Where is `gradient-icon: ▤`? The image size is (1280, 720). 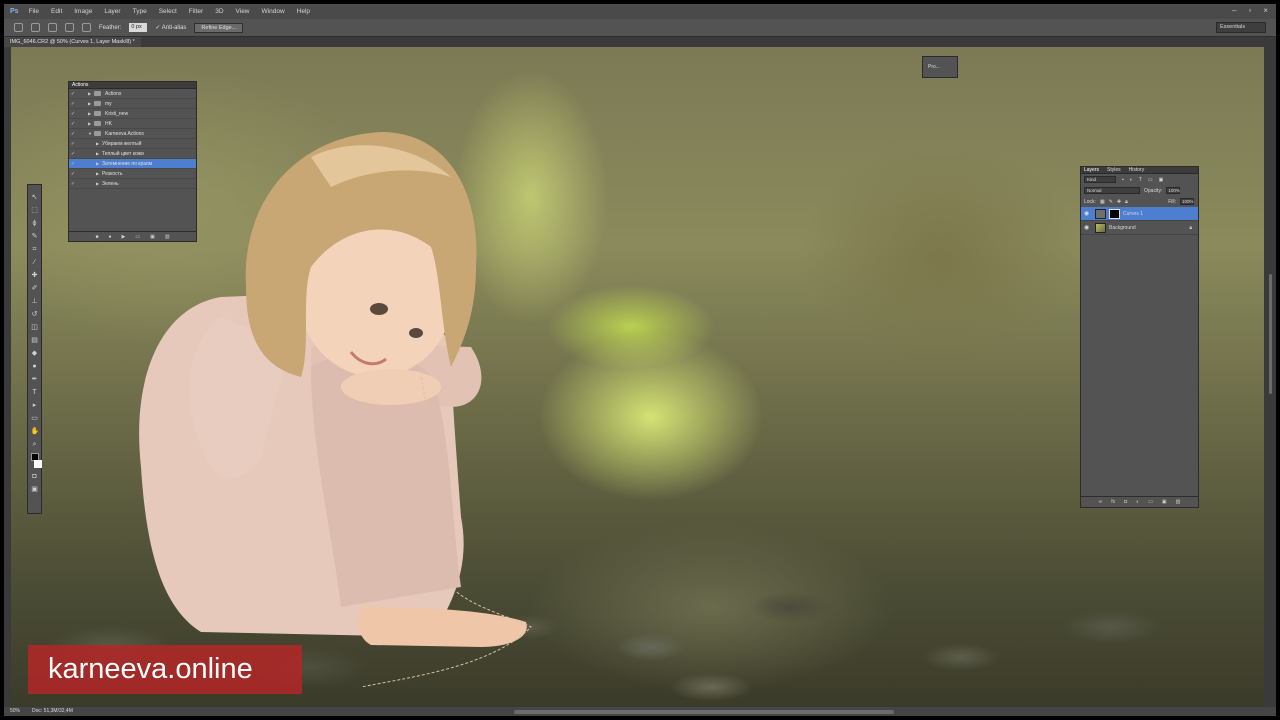
gradient-icon: ▤ is located at coordinates (35, 340).